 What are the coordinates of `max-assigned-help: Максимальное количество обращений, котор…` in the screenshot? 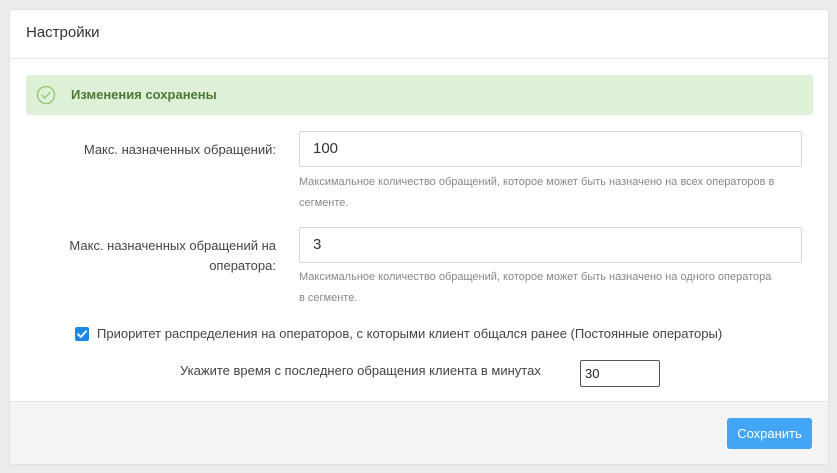 It's located at (537, 192).